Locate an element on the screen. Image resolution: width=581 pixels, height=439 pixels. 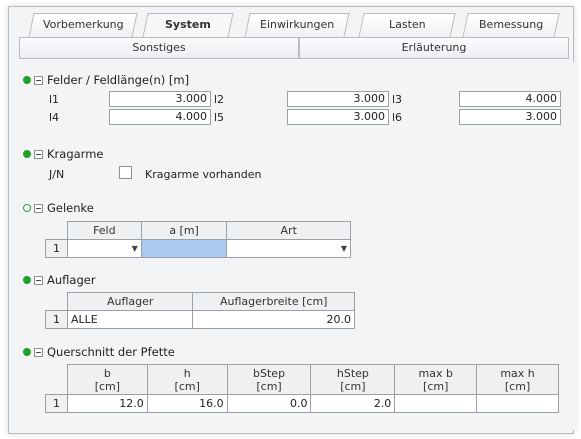
tab-system: System is located at coordinates (188, 25).